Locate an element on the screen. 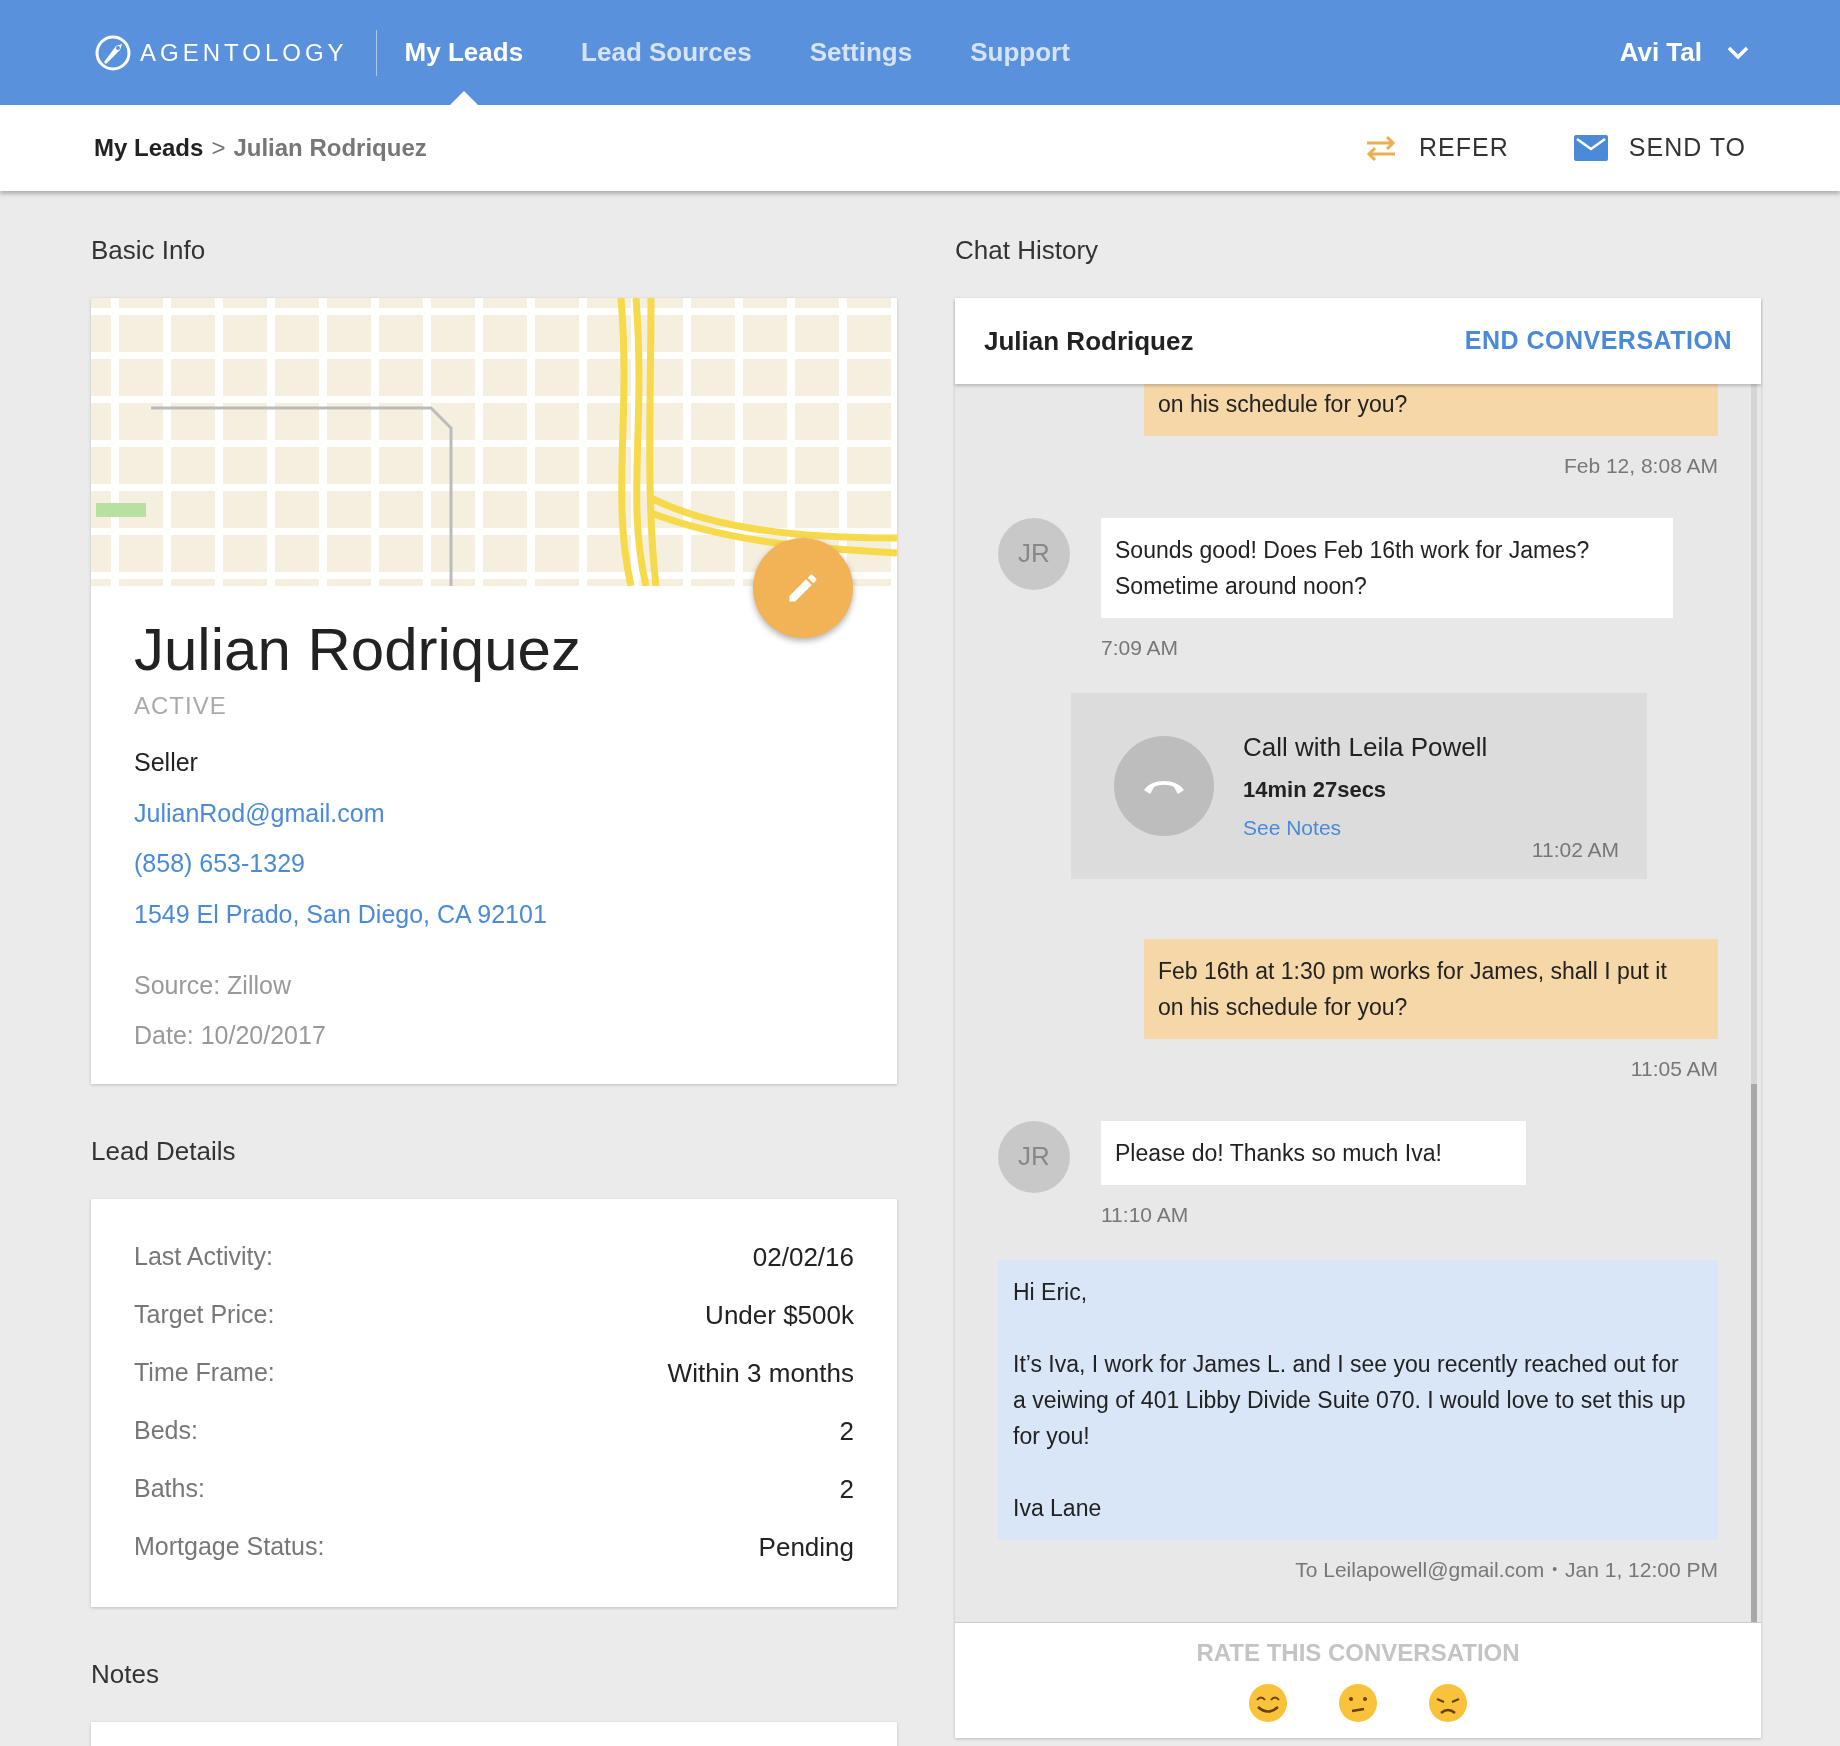 This screenshot has height=1746, width=1840. smiling-face-button is located at coordinates (1268, 1703).